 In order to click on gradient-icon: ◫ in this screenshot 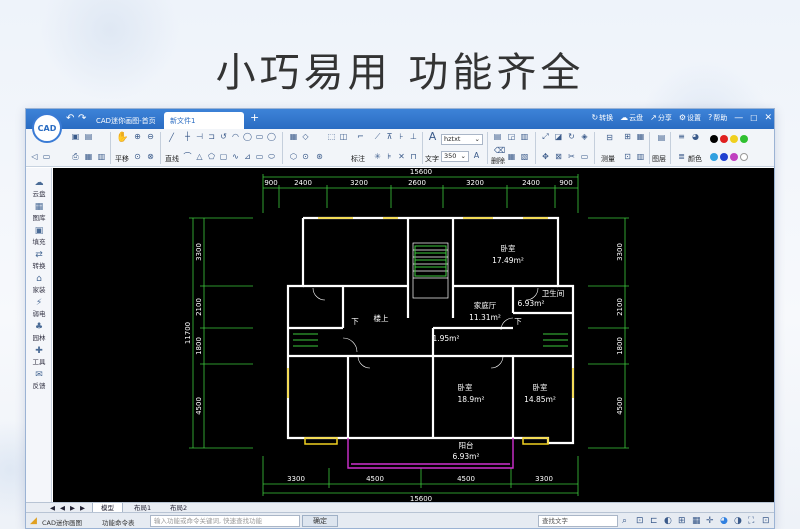, I will do `click(343, 137)`.